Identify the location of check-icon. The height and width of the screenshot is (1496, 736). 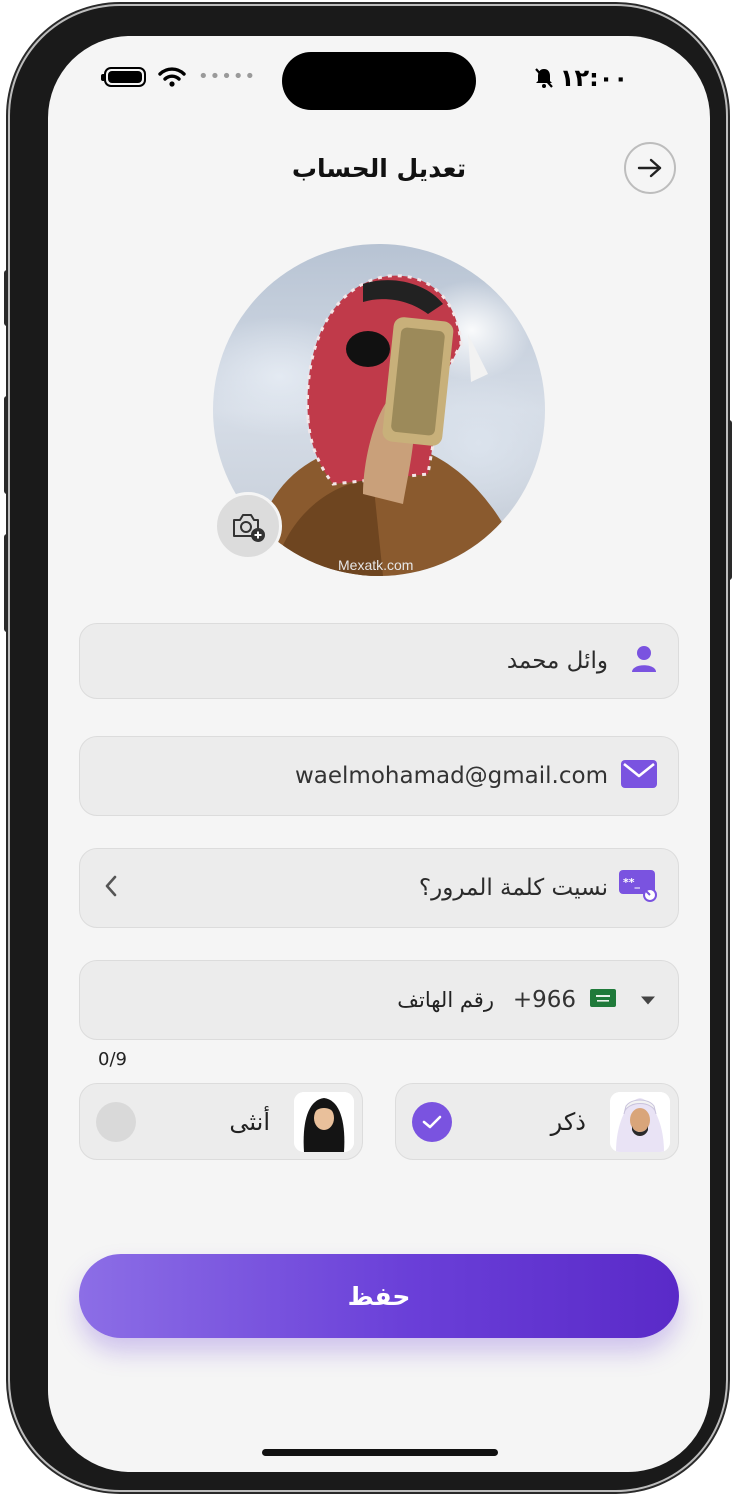
(432, 1122).